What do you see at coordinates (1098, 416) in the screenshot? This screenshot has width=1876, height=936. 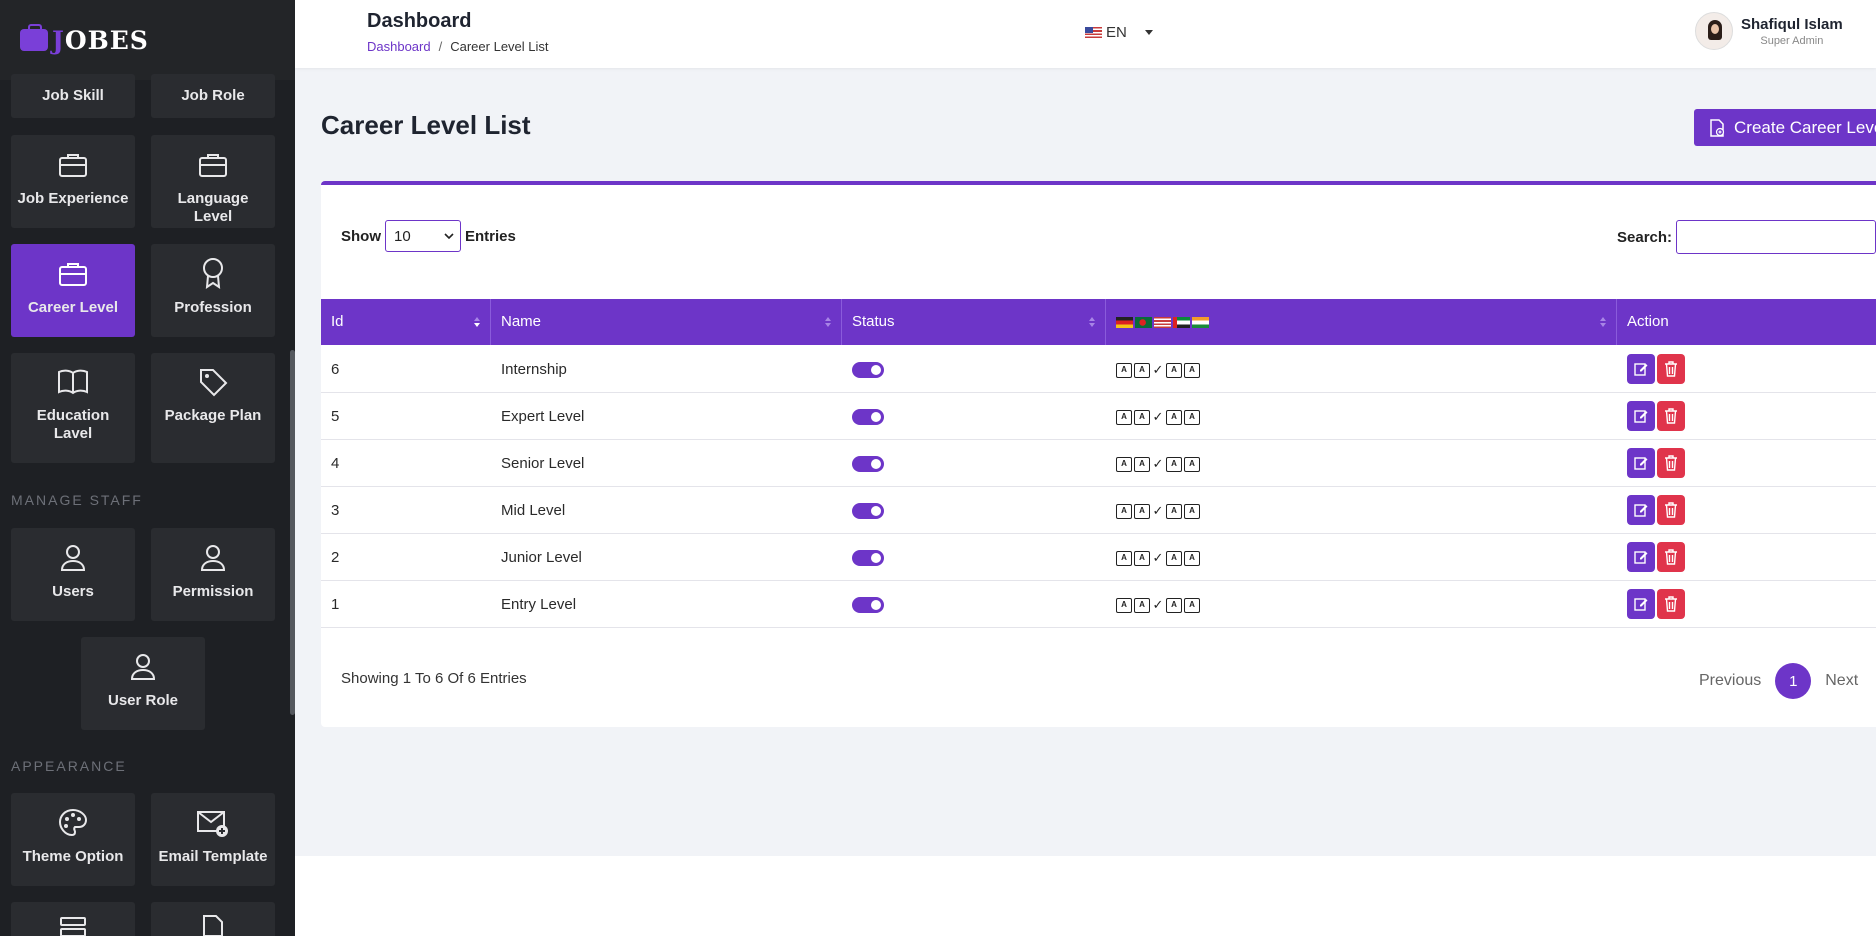 I see `table-row: 5 Expert Level A A ✓ A A` at bounding box center [1098, 416].